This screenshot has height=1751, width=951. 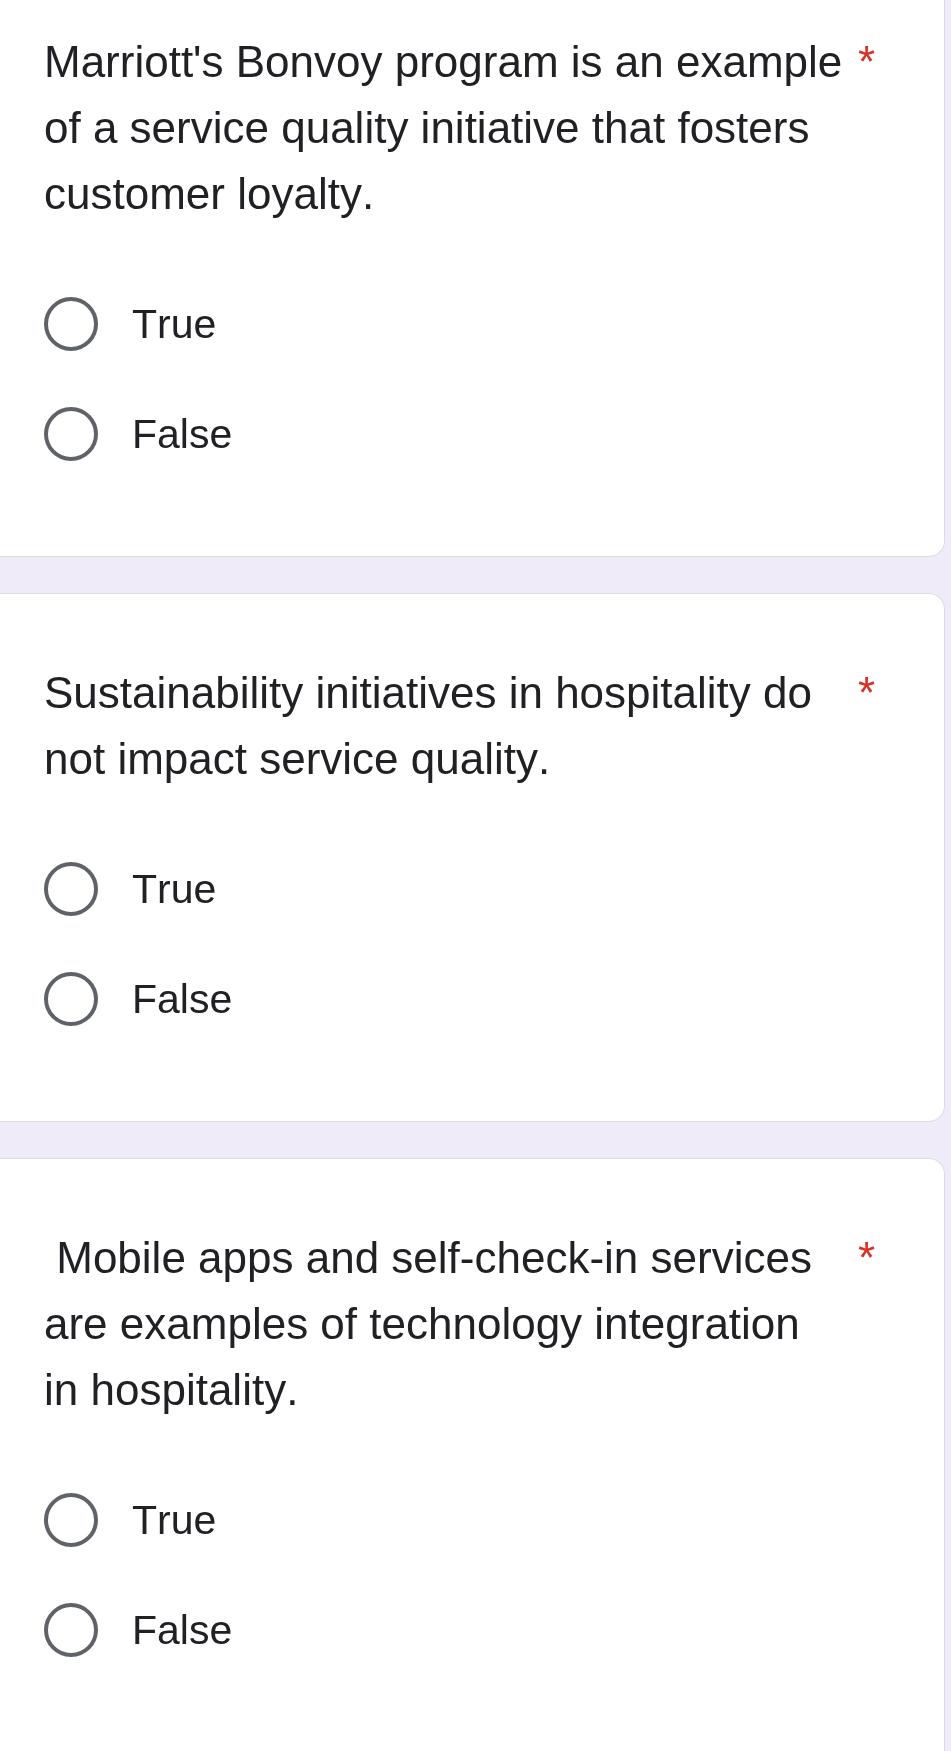 I want to click on question-text: Mobile apps and self-check-in services are examples of technology integration in hospitality., so click(x=428, y=1324).